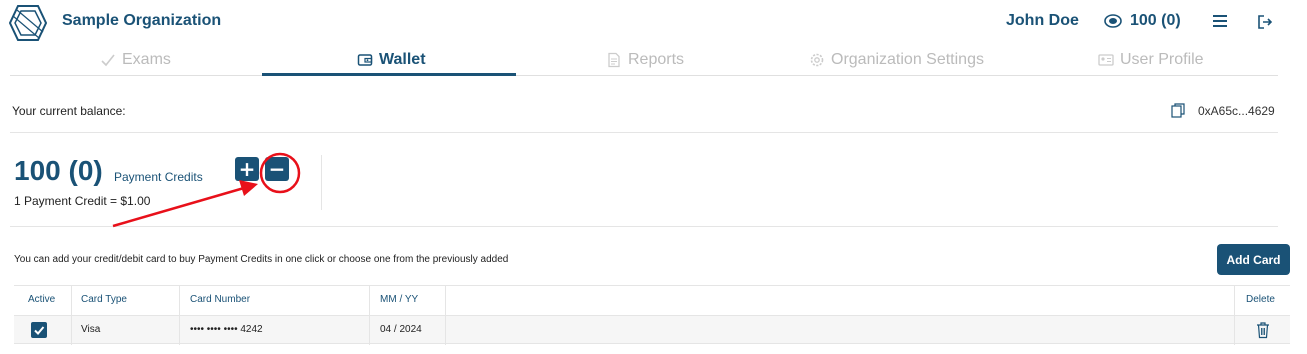 The width and height of the screenshot is (1307, 354). Describe the element at coordinates (1162, 59) in the screenshot. I see `tab-user-profile-label: User Profile` at that location.